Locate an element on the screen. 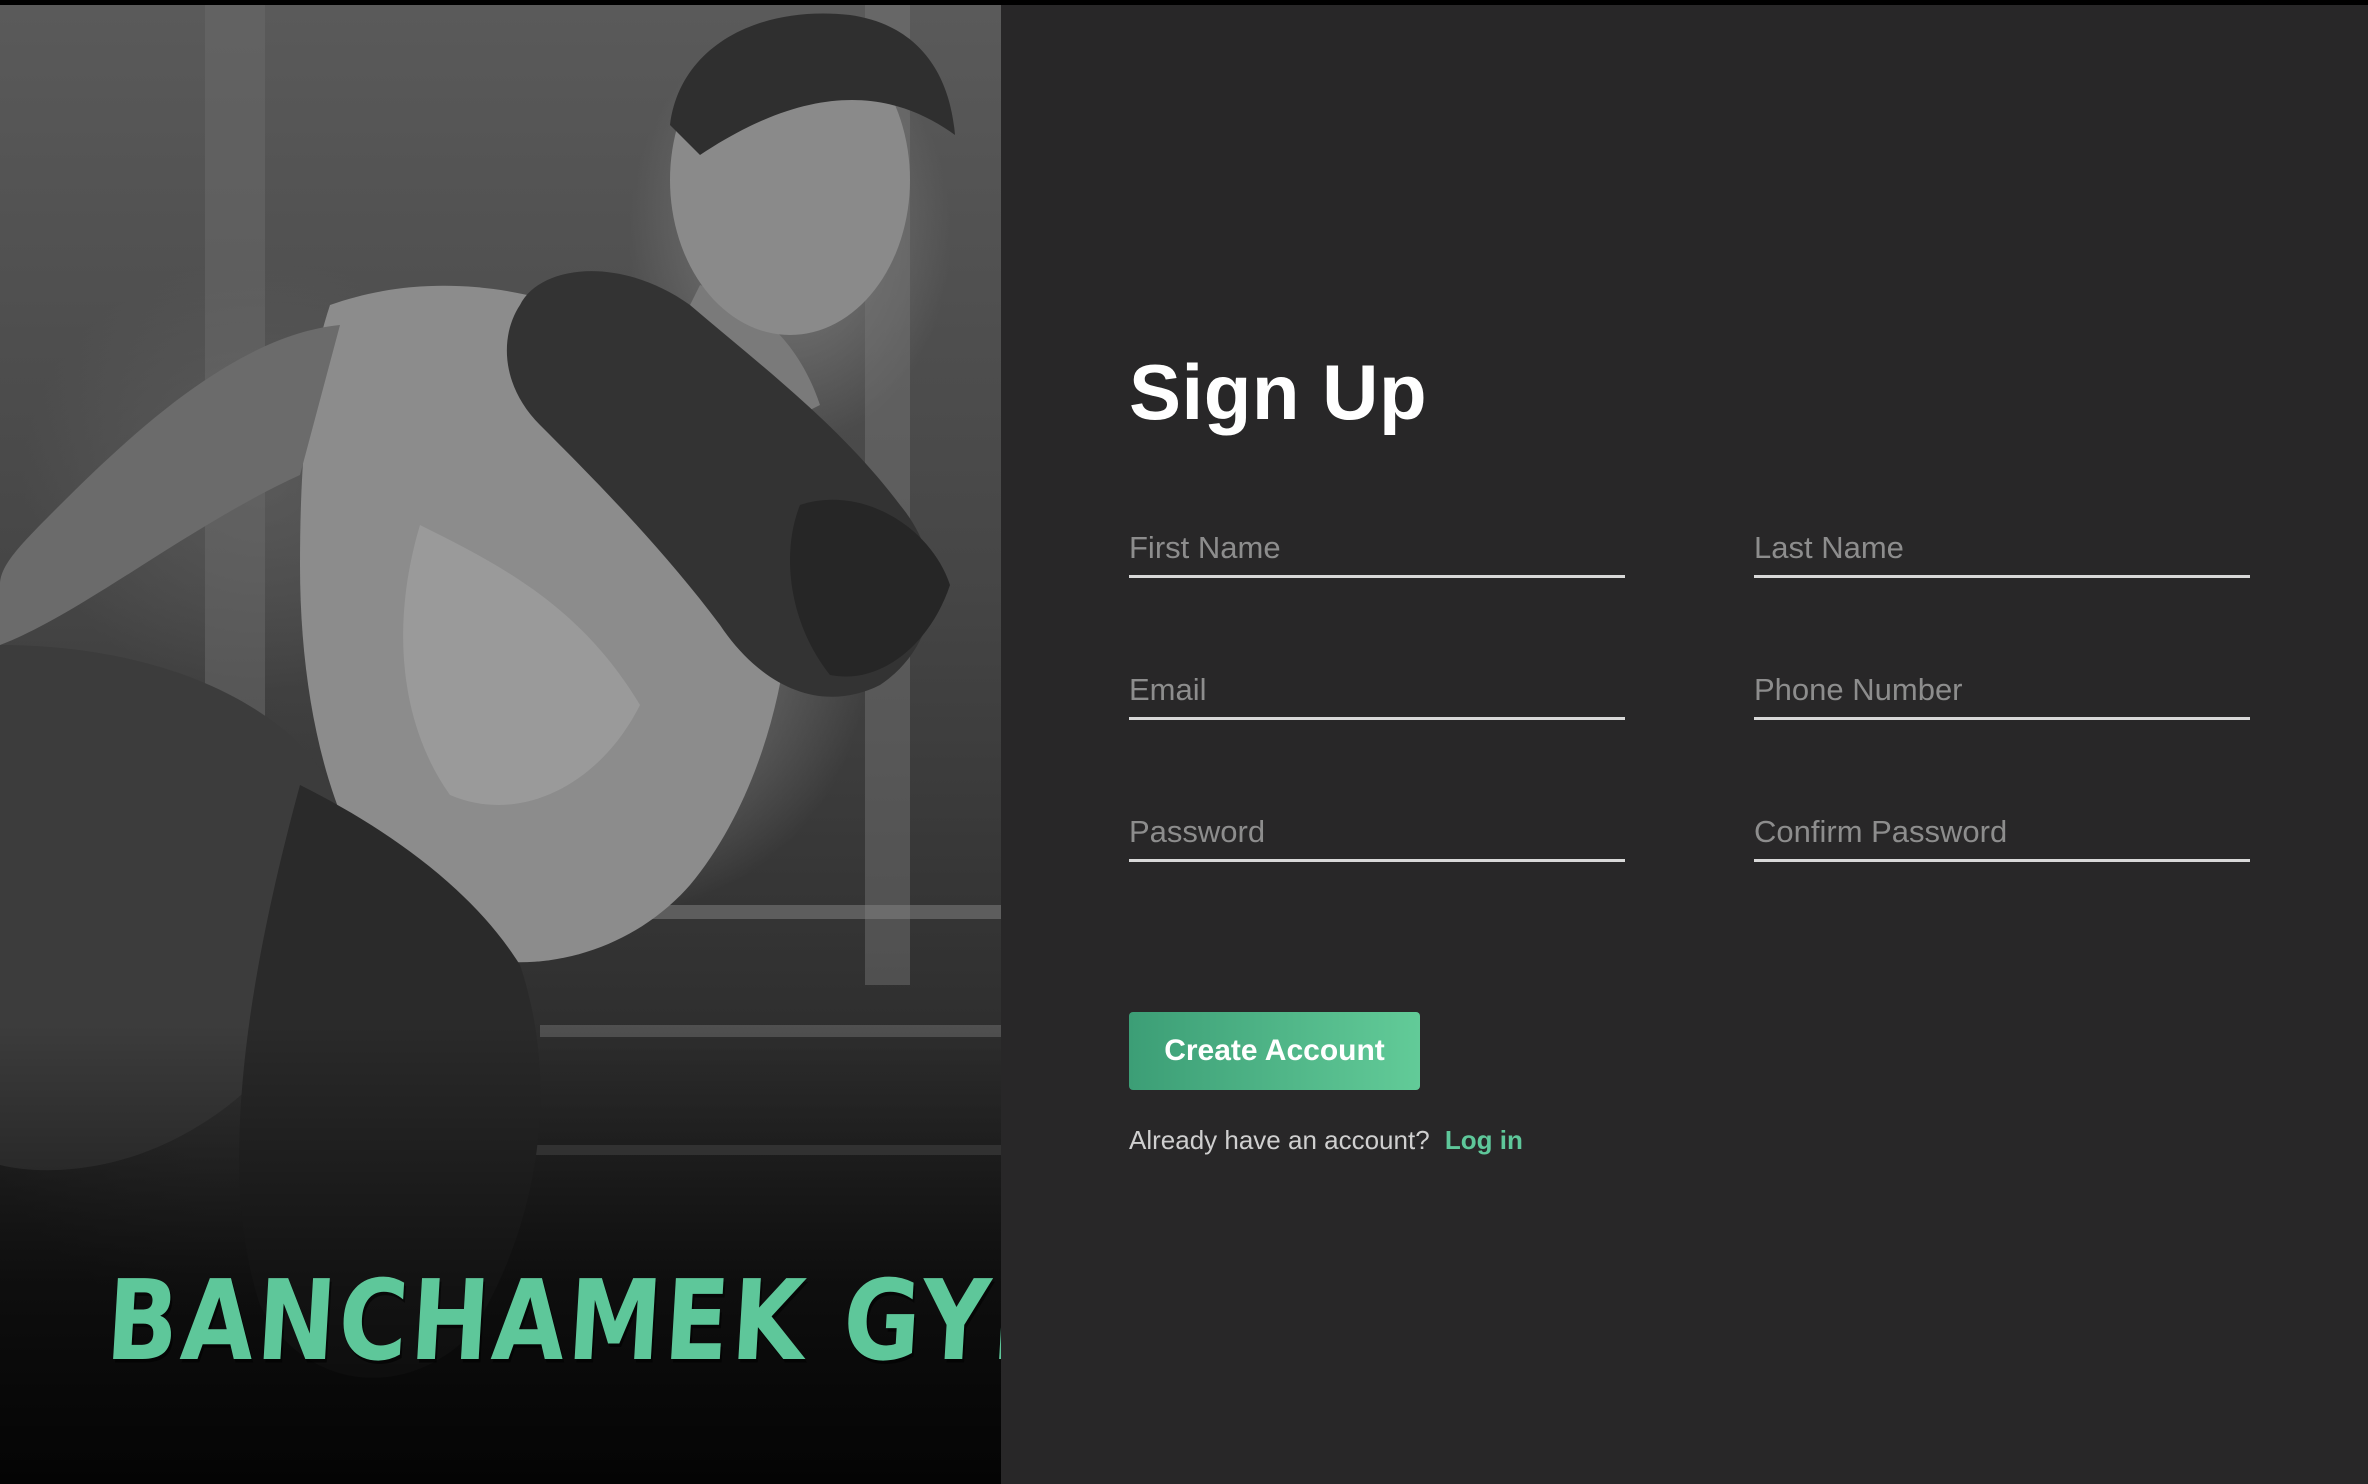  login-prompt-text: Already have an account? is located at coordinates (1279, 1140).